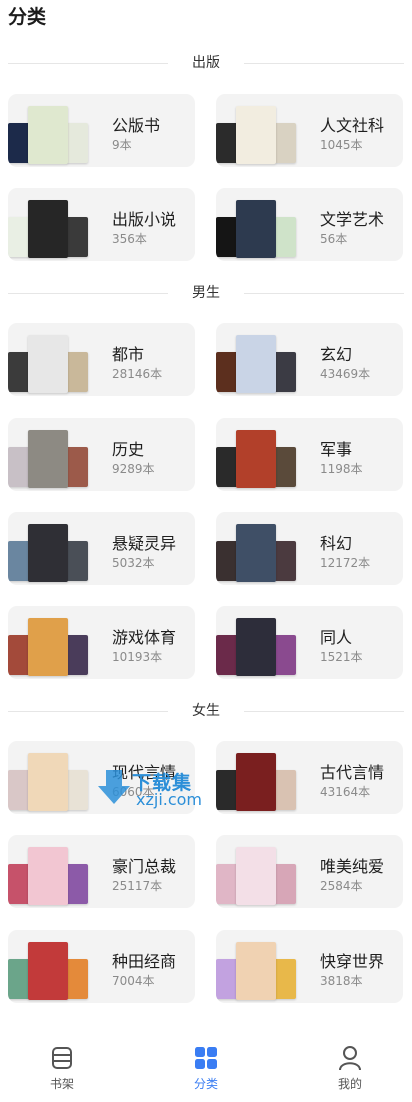 The width and height of the screenshot is (412, 1102). I want to click on category-name: 科幻, so click(336, 543).